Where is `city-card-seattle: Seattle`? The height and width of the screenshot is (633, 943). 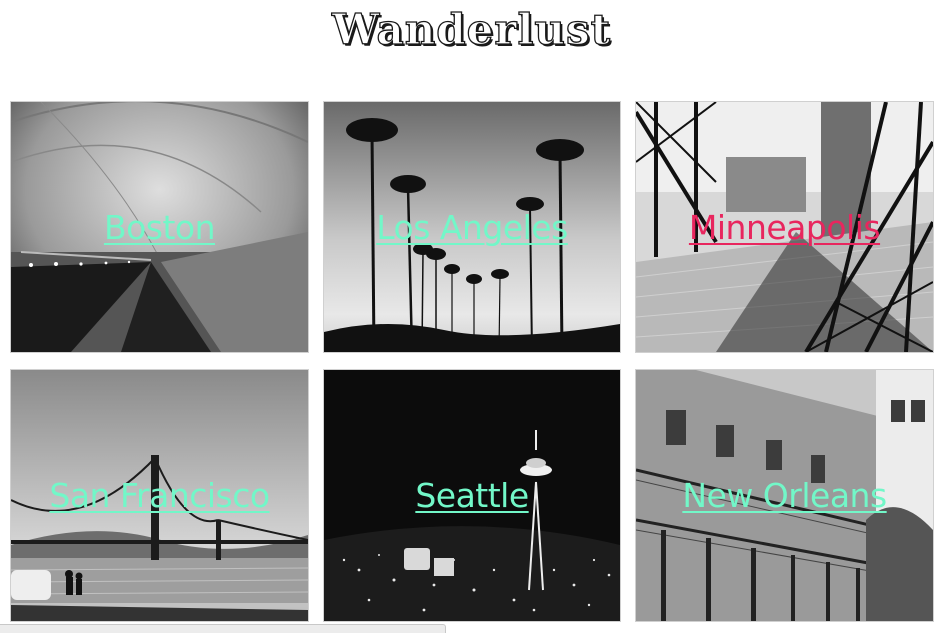
city-card-seattle: Seattle is located at coordinates (472, 495).